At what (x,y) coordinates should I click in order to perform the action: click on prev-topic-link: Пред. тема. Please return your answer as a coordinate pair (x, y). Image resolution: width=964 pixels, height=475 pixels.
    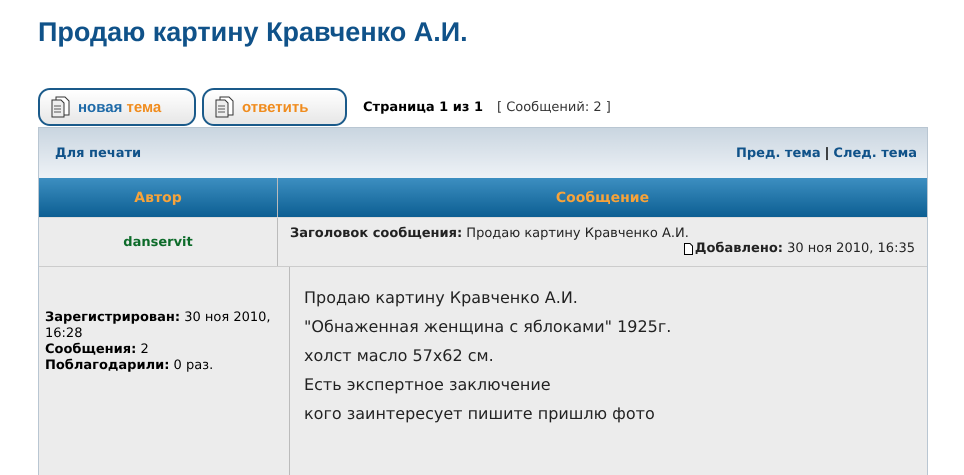
    Looking at the image, I should click on (778, 153).